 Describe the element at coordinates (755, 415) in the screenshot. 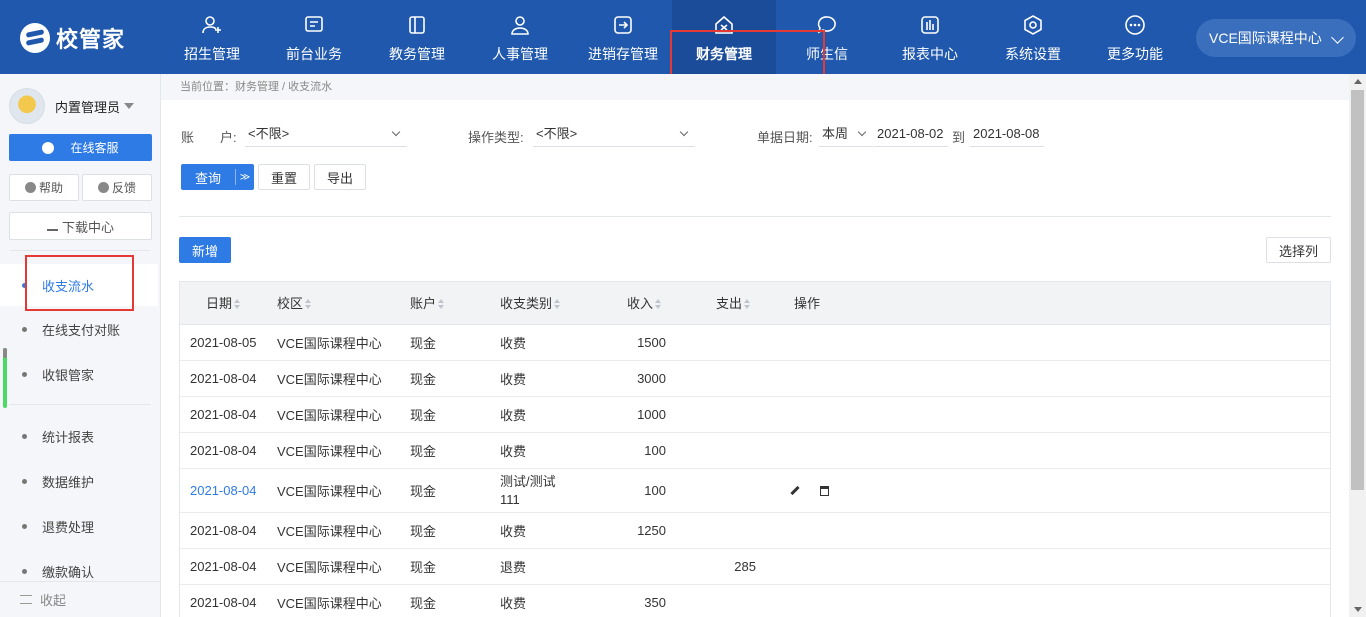

I see `table-row: 2021-08-04 VCE国际课程中心 现金 收费 1000` at that location.